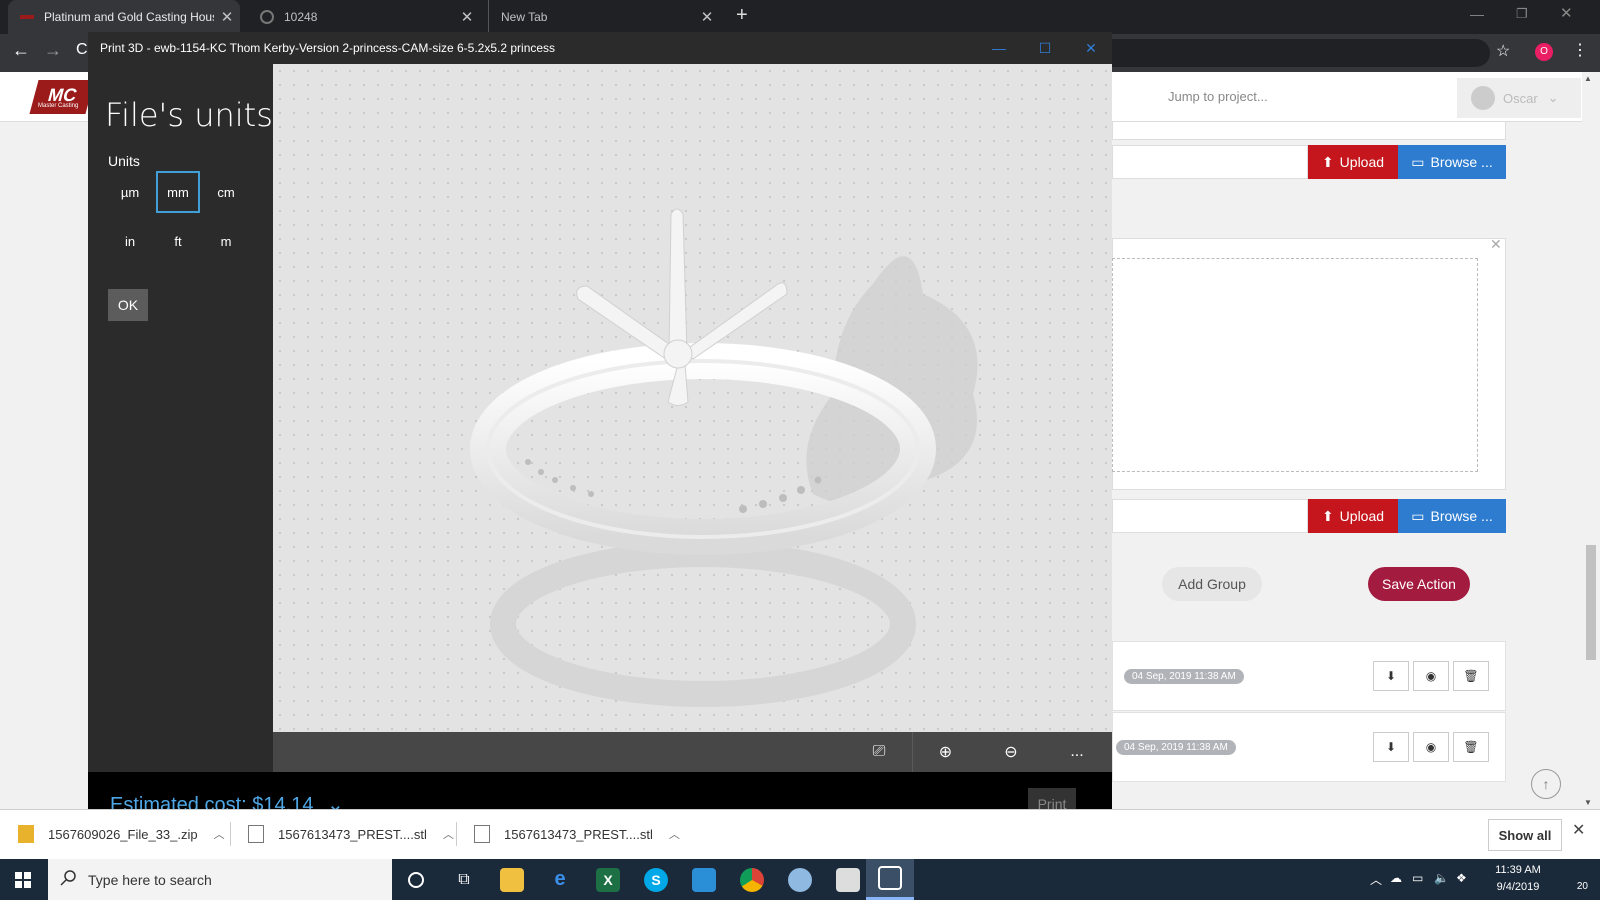  What do you see at coordinates (226, 192) in the screenshot?
I see `unit-option-cm: cm` at bounding box center [226, 192].